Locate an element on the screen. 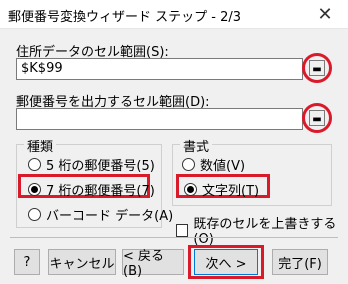  window-title: 郵便番号変換ウィザード ステップ - 2/3 is located at coordinates (125, 17).